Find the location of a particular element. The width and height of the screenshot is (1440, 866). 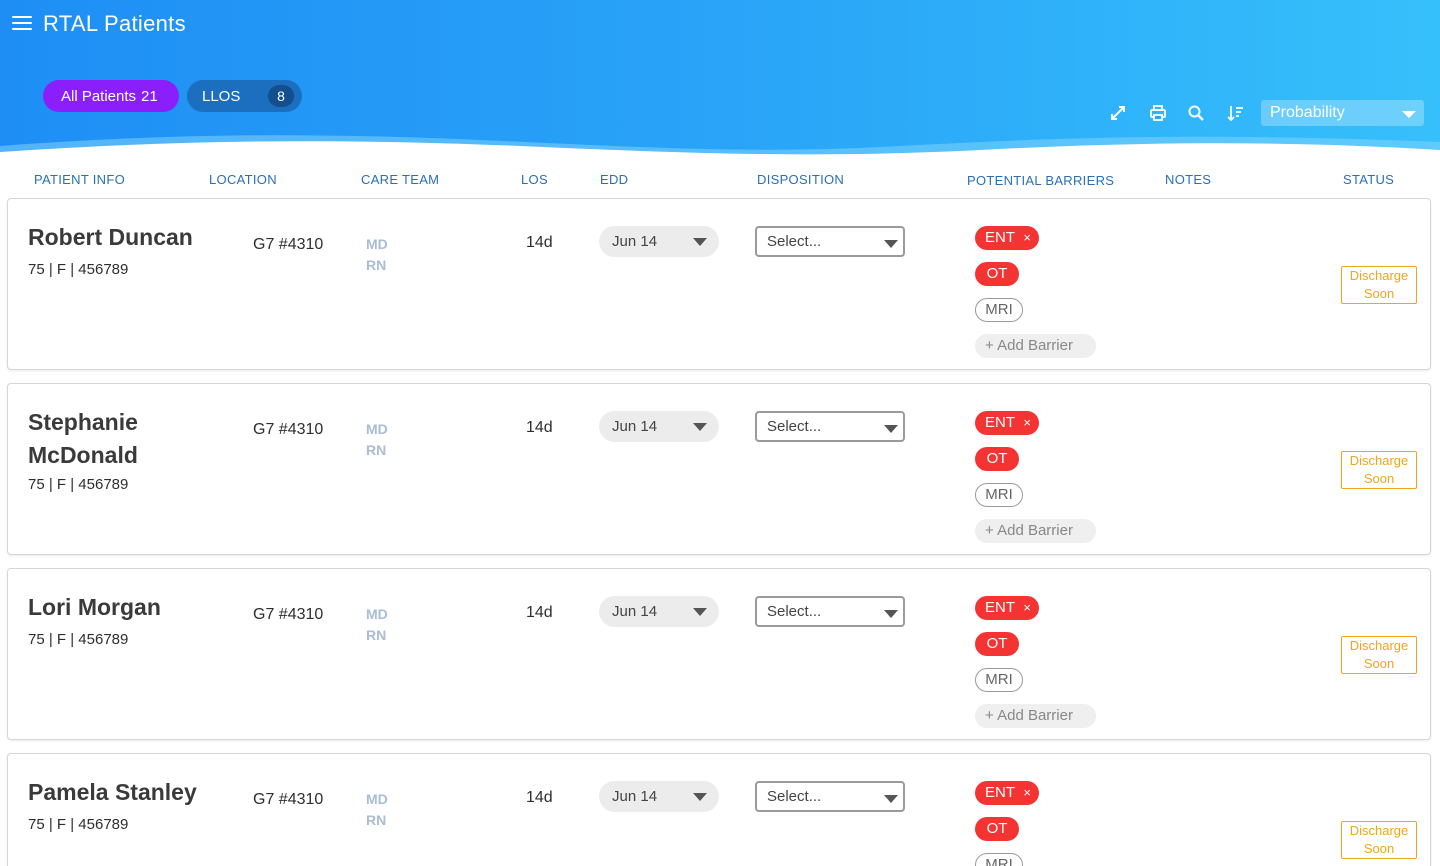

tab-all-patients: All Patients 21 is located at coordinates (111, 96).